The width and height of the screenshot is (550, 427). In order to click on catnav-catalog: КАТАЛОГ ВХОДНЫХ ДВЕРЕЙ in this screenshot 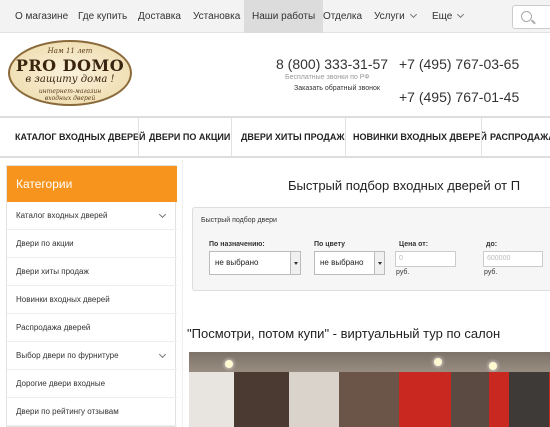, I will do `click(80, 137)`.